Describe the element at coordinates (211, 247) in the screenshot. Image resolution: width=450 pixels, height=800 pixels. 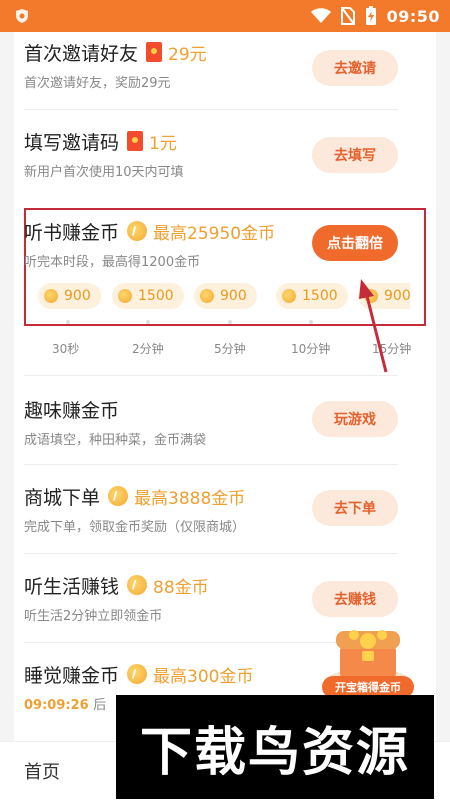
I see `task-listen-books: 听书赚金币 最高25950金币 听完本时段，最高得1200金币 点击翻倍` at that location.